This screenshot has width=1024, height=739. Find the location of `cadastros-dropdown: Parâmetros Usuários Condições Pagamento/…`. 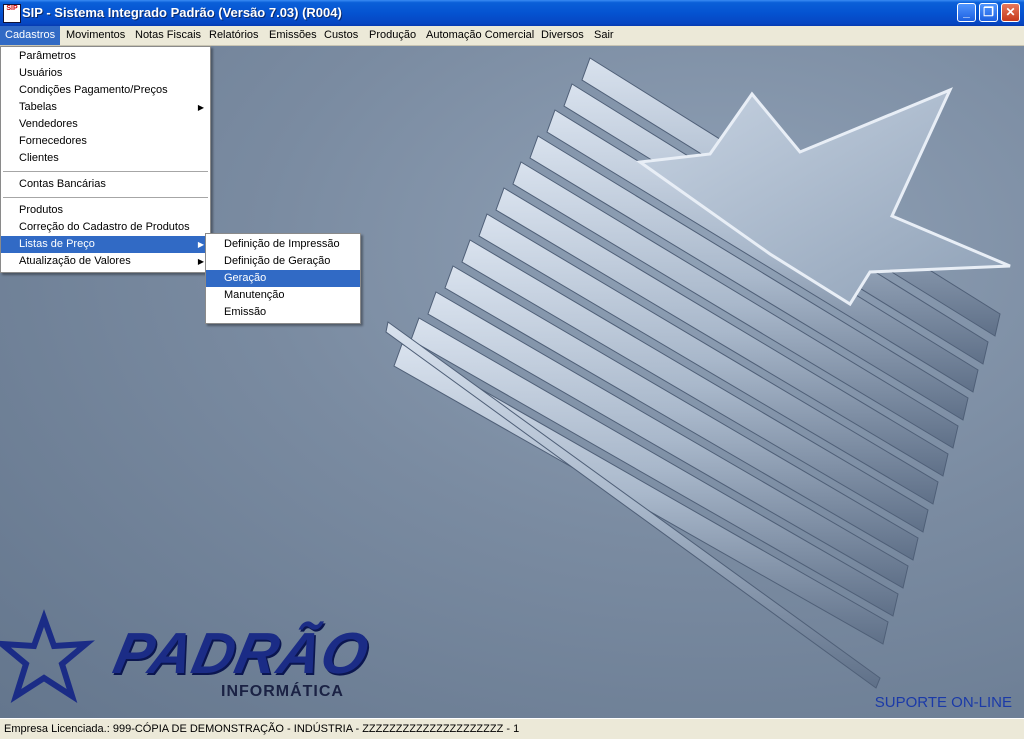

cadastros-dropdown: Parâmetros Usuários Condições Pagamento/… is located at coordinates (105, 159).